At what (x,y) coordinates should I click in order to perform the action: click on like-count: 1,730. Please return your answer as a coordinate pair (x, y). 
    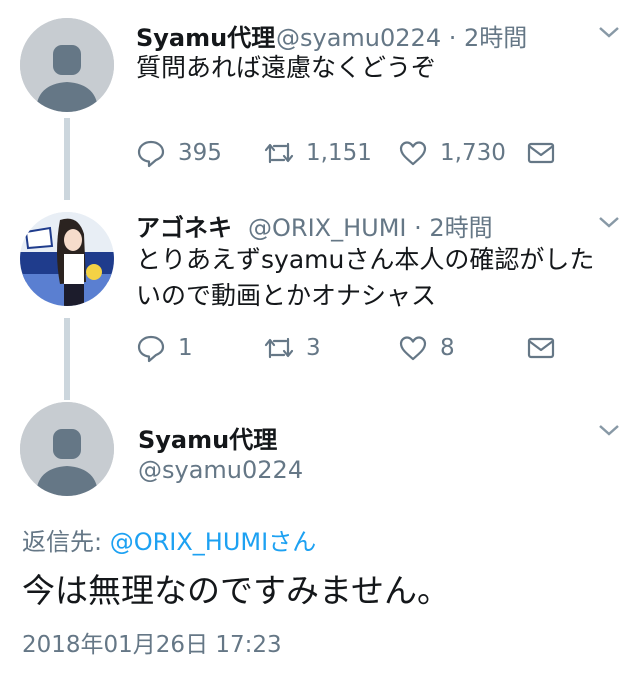
    Looking at the image, I should click on (473, 153).